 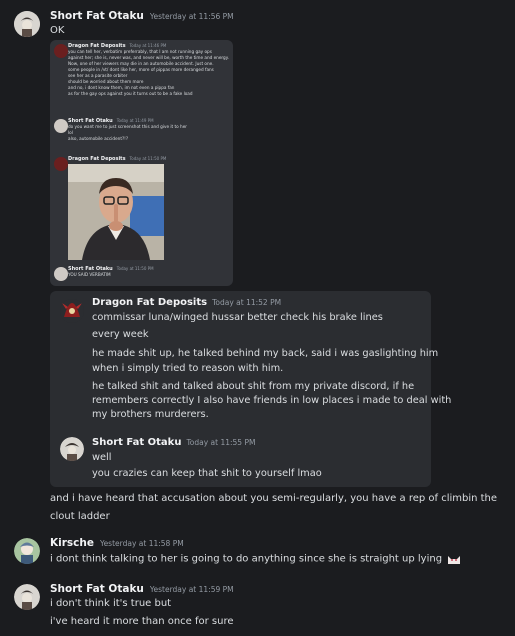 I want to click on username: Short Fat Otaku Yesterday at 11:59 PM, so click(x=142, y=589).